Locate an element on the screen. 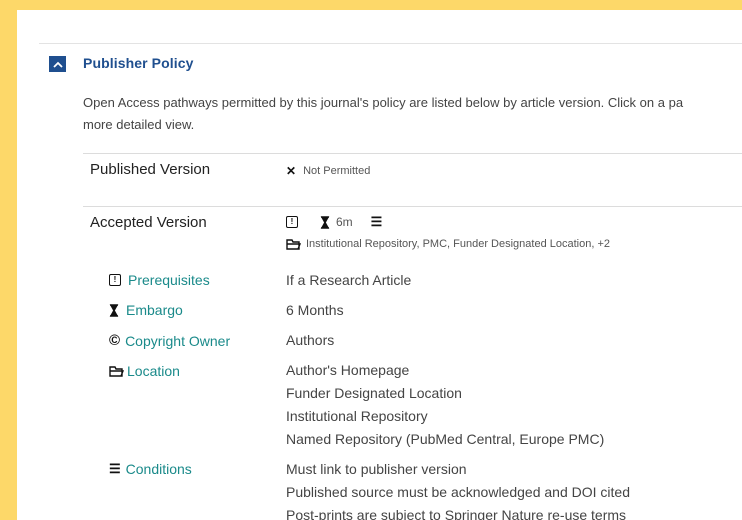 The image size is (742, 520). collapse-toggle-button is located at coordinates (57, 64).